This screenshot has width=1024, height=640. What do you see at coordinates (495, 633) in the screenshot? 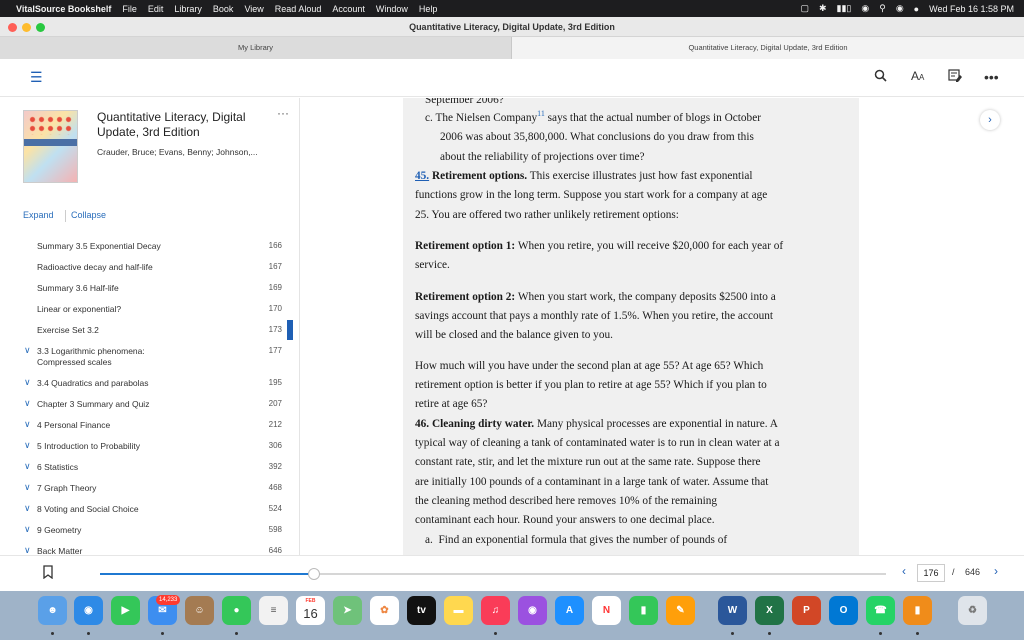
I see `running-indicator` at bounding box center [495, 633].